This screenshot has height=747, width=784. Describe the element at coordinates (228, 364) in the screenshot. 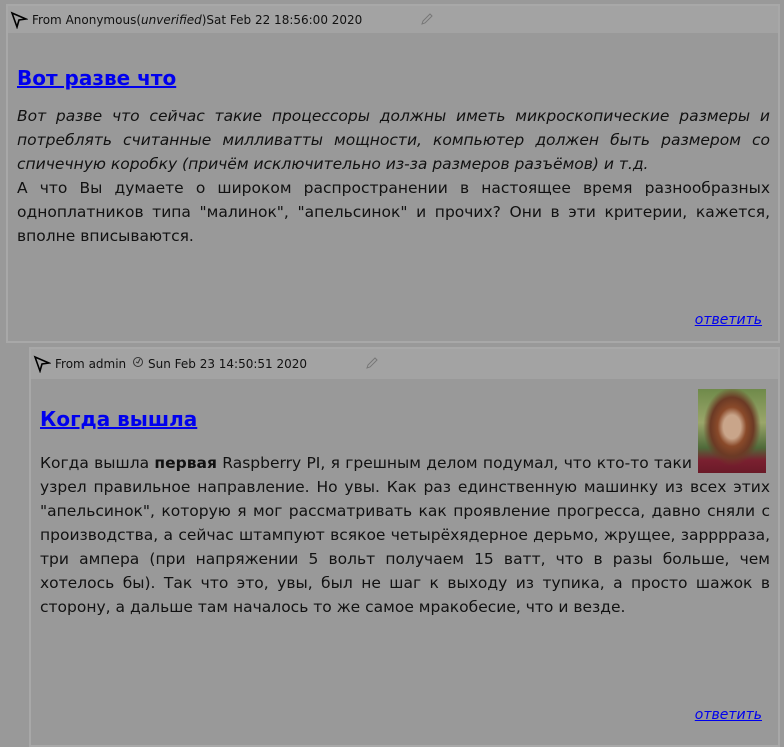

I see `post-date: Sun Feb 23 14:50:51 2020` at that location.